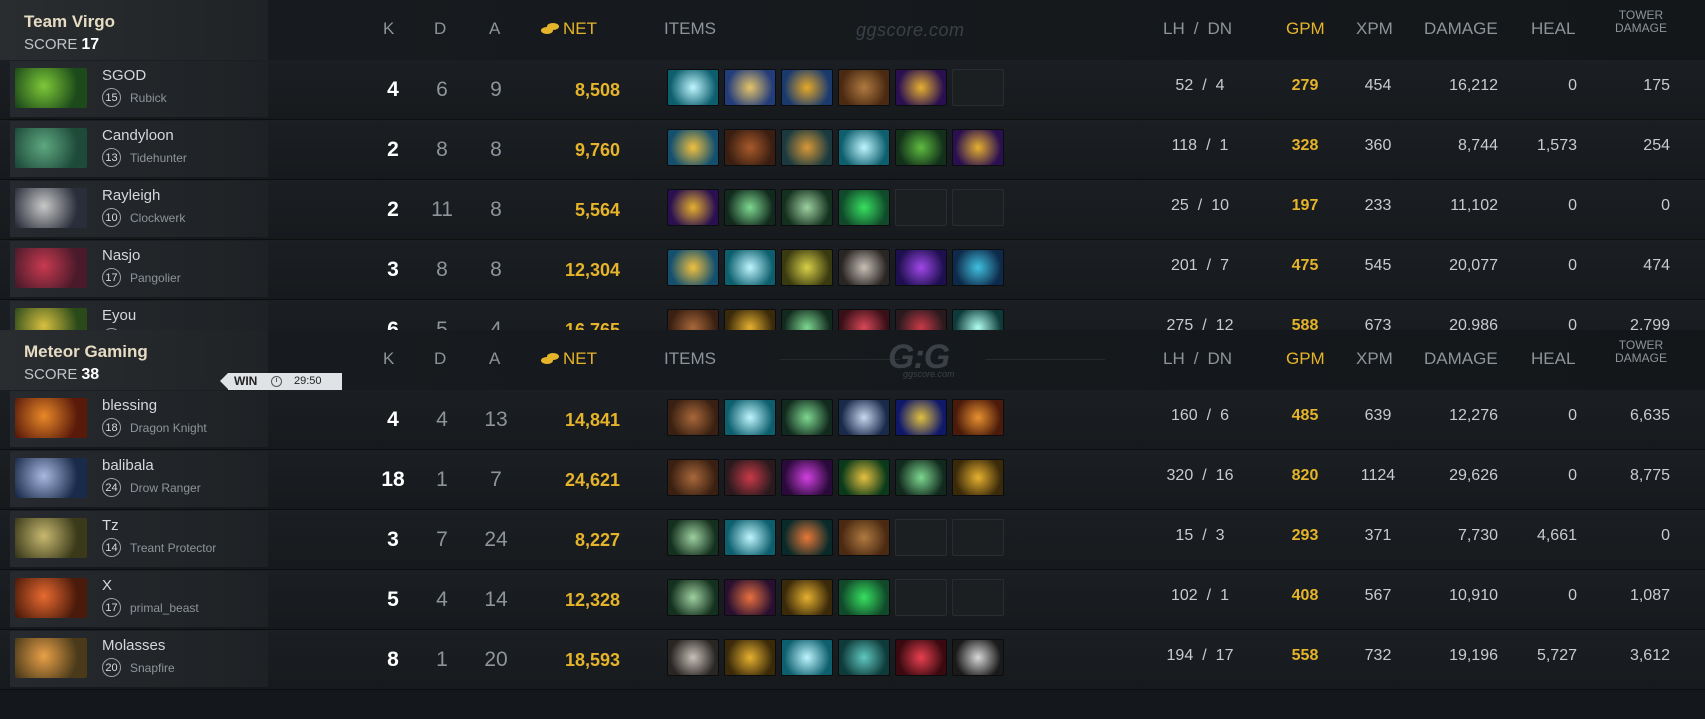 This screenshot has width=1705, height=719. Describe the element at coordinates (110, 525) in the screenshot. I see `player-name: Tz` at that location.